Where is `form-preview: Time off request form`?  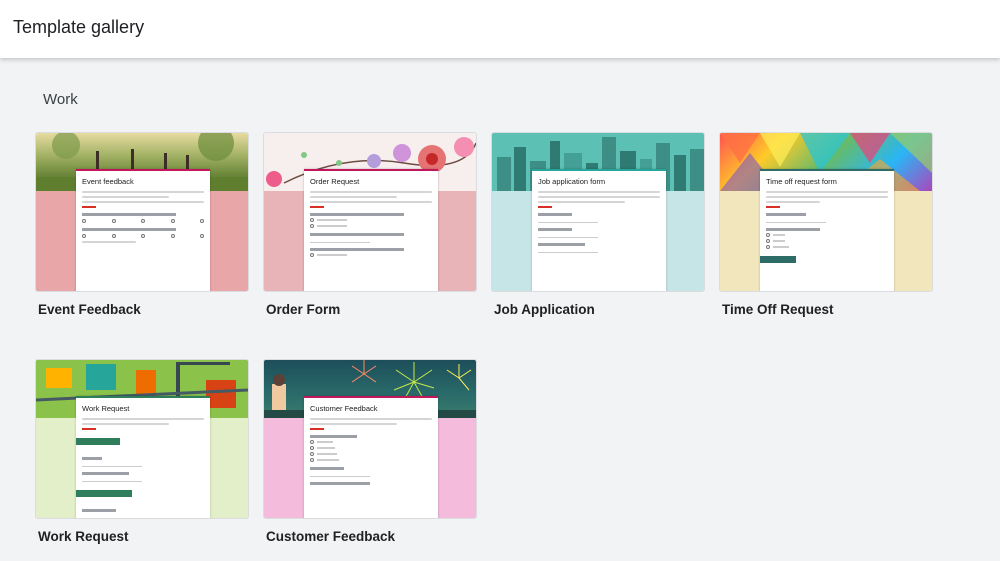
form-preview: Time off request form is located at coordinates (827, 230).